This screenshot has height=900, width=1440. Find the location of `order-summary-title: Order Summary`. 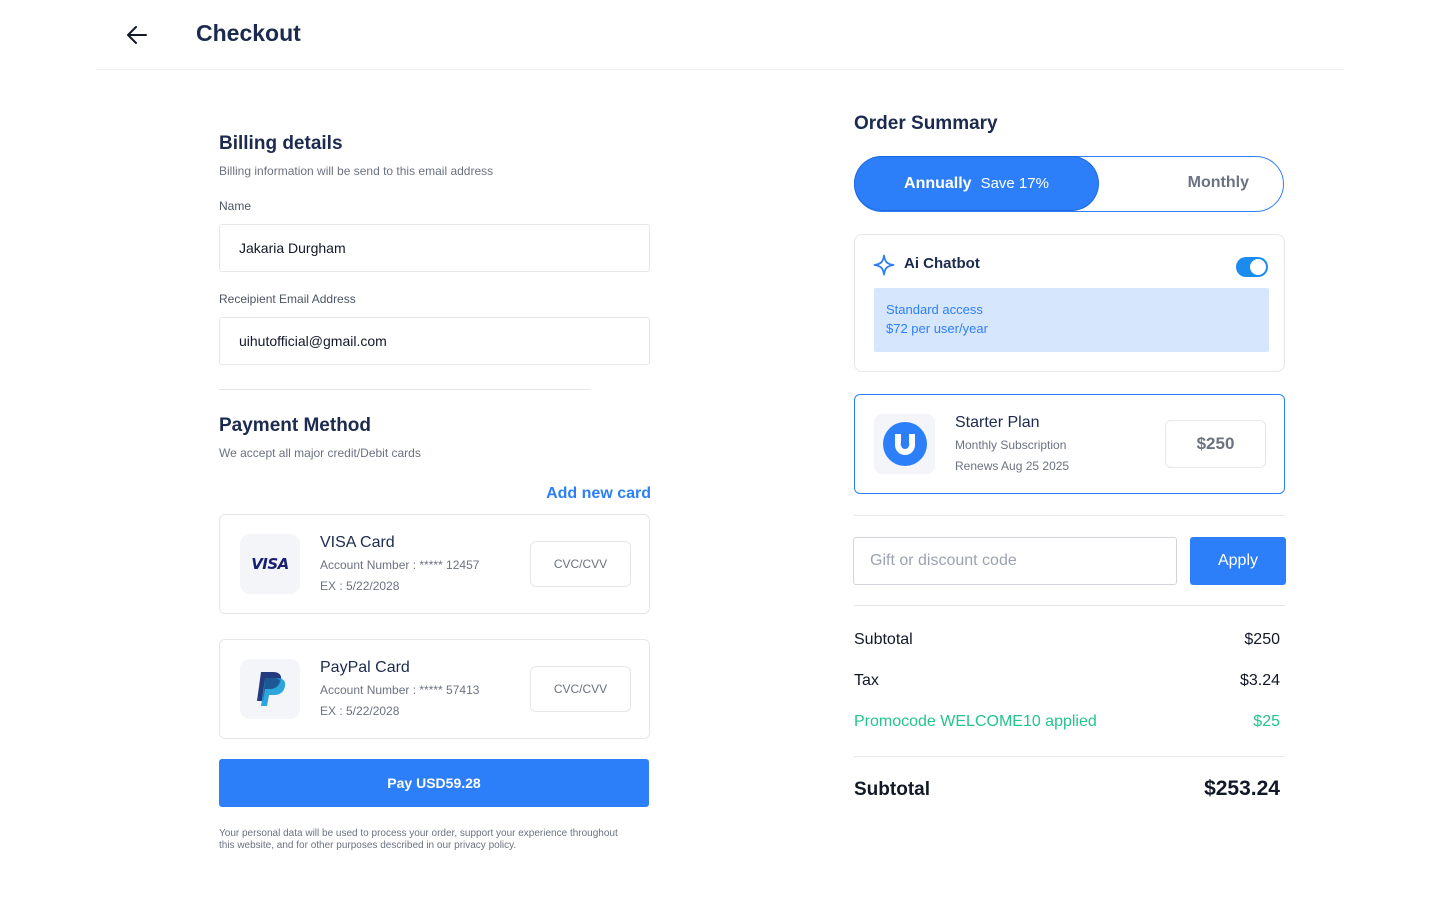

order-summary-title: Order Summary is located at coordinates (926, 123).